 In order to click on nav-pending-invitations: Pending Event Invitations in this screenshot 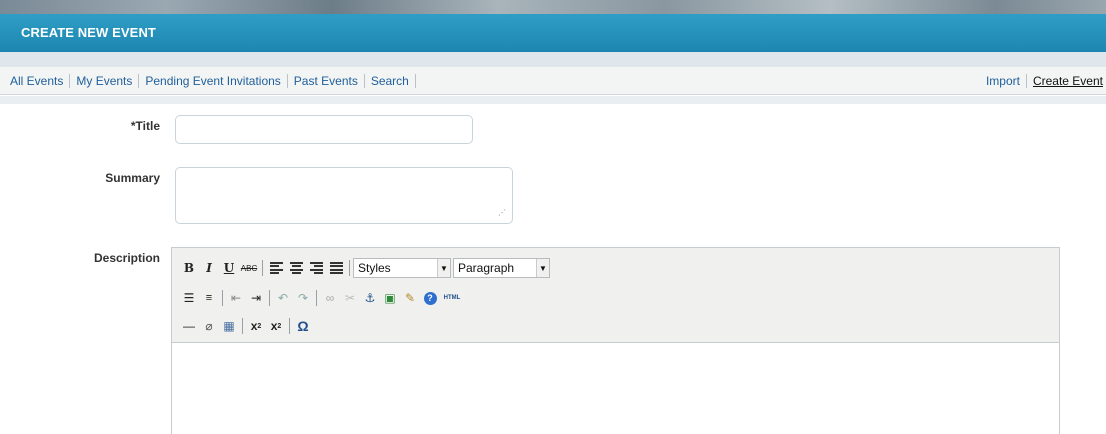, I will do `click(212, 81)`.